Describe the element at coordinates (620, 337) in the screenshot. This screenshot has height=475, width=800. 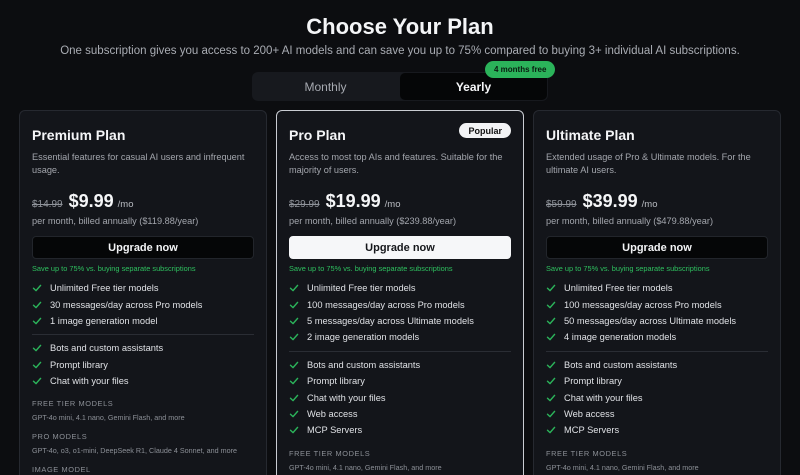
I see `feature-label: 4 image generation models` at that location.